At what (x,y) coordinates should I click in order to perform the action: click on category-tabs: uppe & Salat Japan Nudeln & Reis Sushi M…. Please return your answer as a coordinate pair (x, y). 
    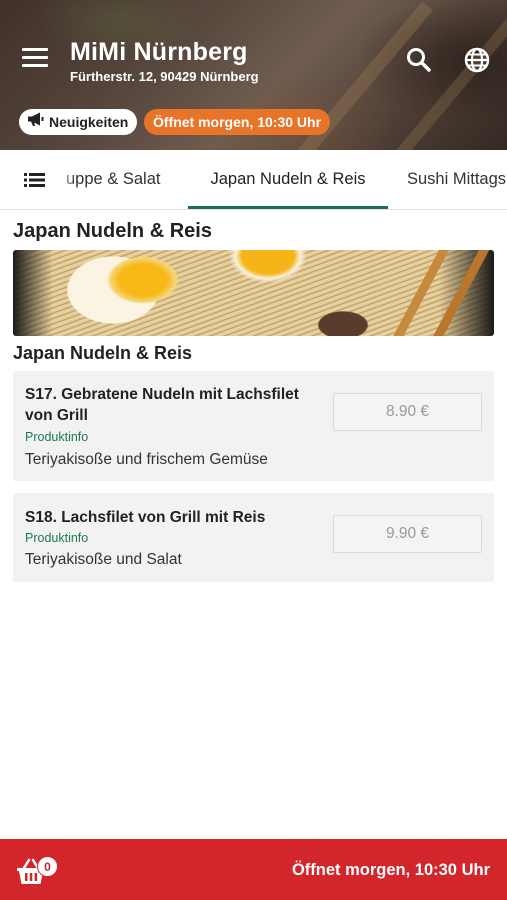
    Looking at the image, I should click on (253, 180).